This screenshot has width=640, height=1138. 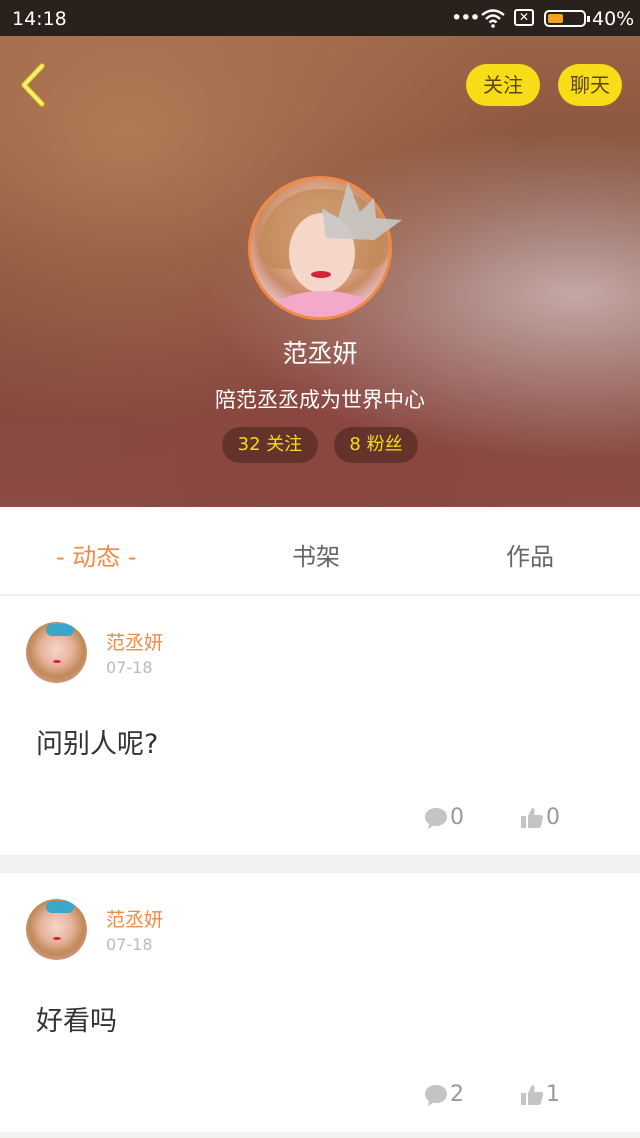 I want to click on tab-feed: - 动态 -, so click(x=96, y=554).